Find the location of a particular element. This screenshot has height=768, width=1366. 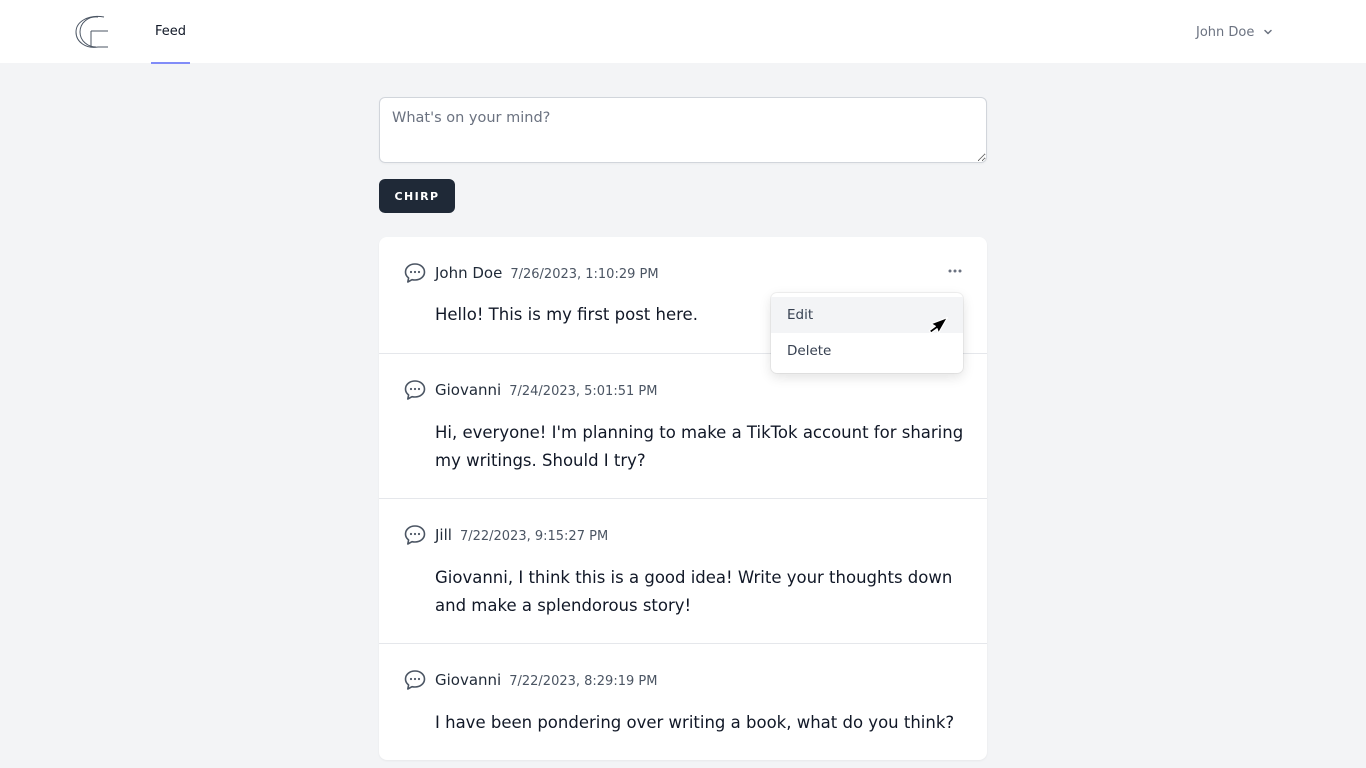

post-meta: Jill 7/22/2023, 9:15:27 PM is located at coordinates (521, 535).